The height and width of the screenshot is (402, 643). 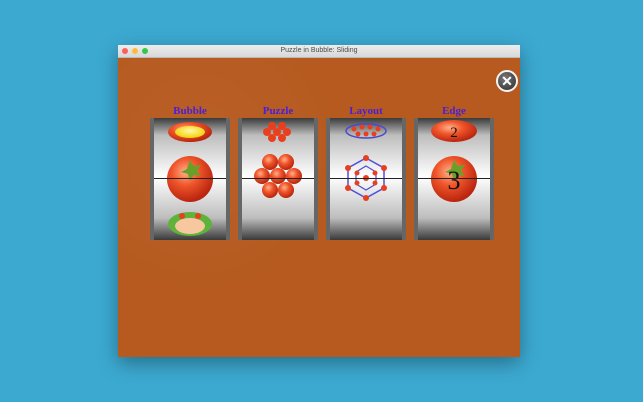 What do you see at coordinates (278, 111) in the screenshot?
I see `reel-label-puzzle: Puzzle` at bounding box center [278, 111].